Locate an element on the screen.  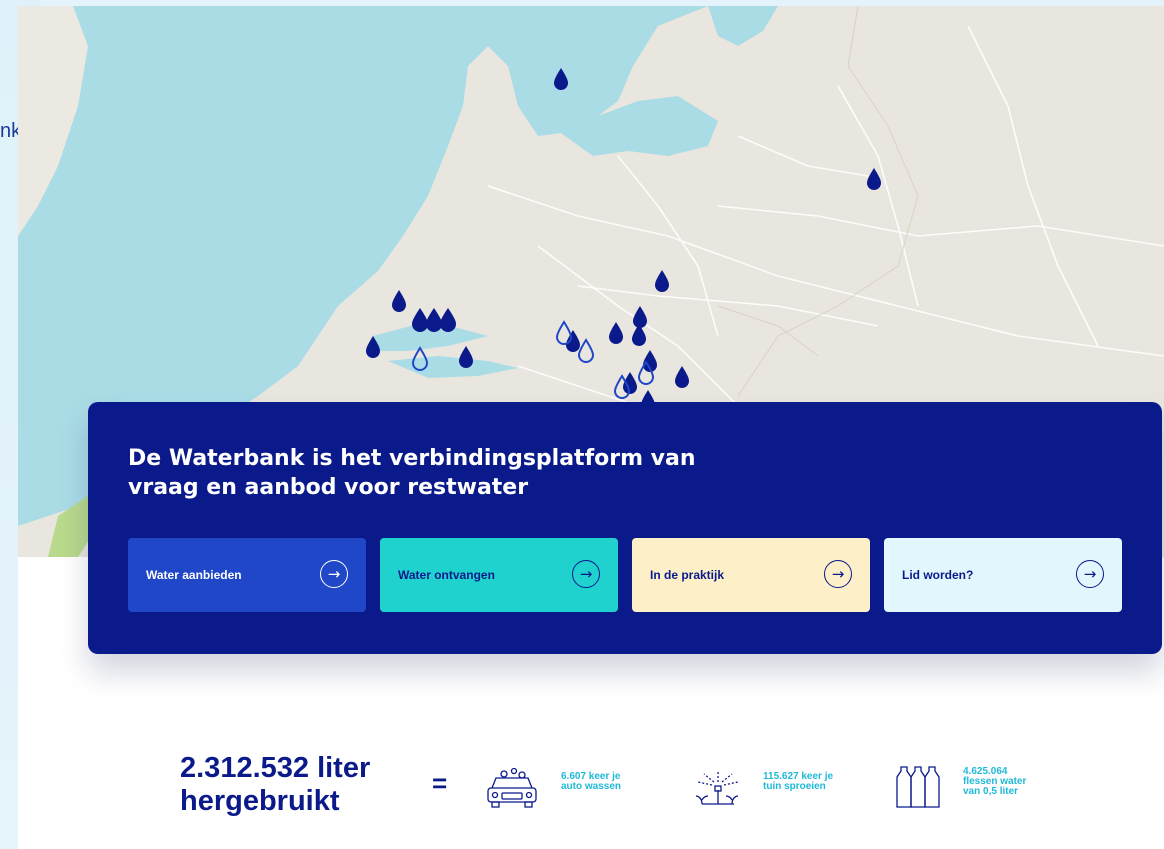
stat-bottles: 4.625.064 flessen water van 0,5 liter is located at coordinates (995, 781).